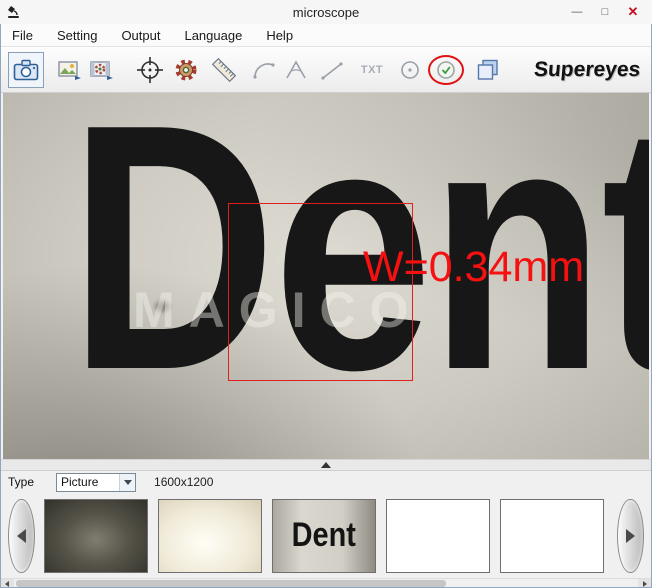 The height and width of the screenshot is (588, 652). Describe the element at coordinates (13, 12) in the screenshot. I see `microscope-app-icon` at that location.